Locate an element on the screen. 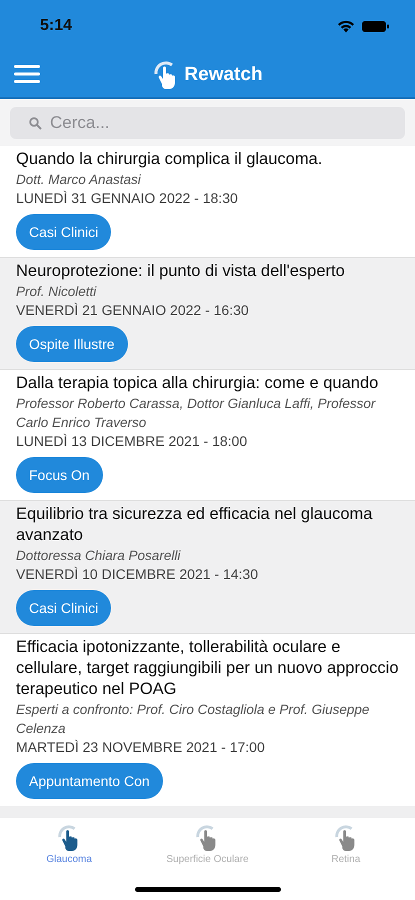  tab-item: Superficie Oculare is located at coordinates (207, 861).